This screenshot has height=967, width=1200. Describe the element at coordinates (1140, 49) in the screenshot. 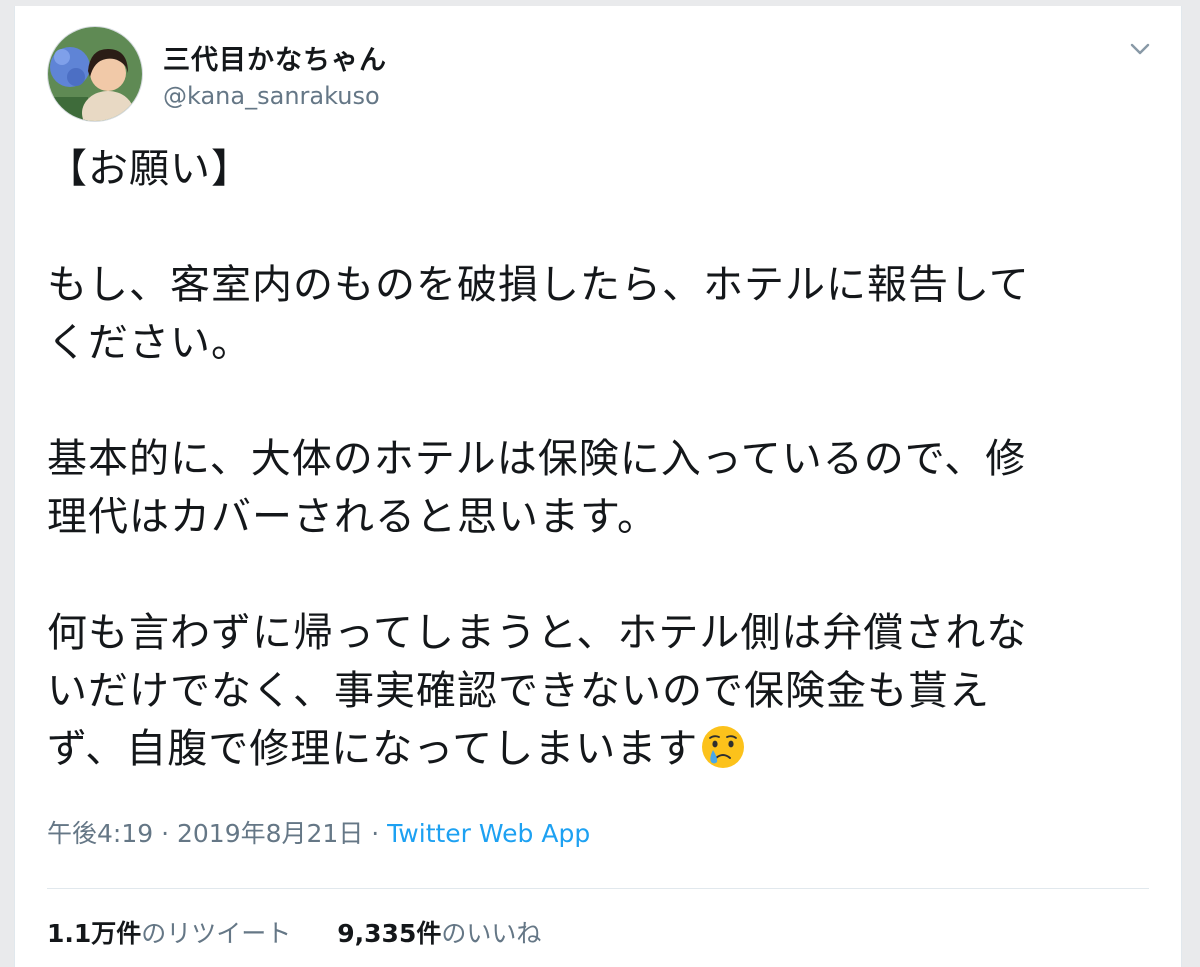

I see `chevron-down-icon` at that location.